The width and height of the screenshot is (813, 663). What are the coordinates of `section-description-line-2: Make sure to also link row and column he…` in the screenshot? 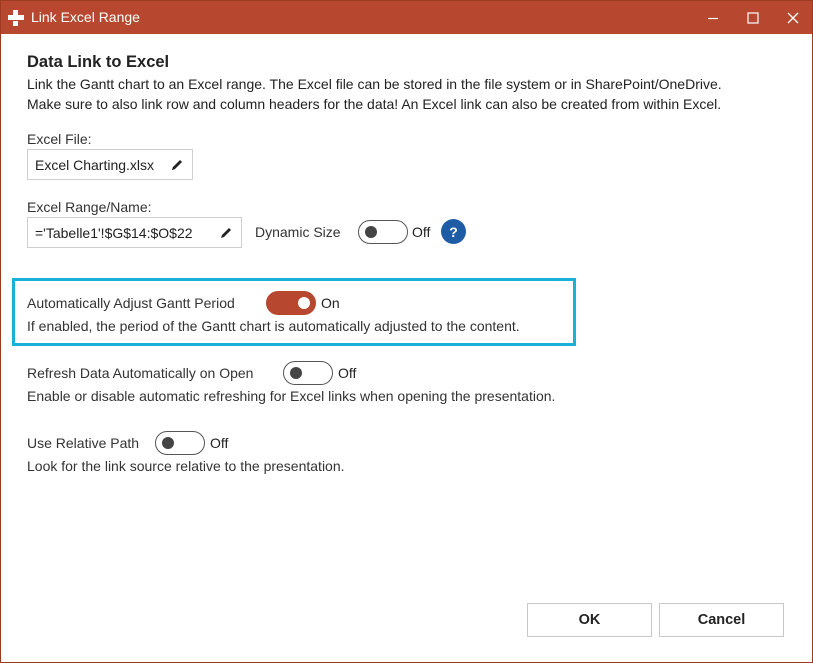 It's located at (374, 104).